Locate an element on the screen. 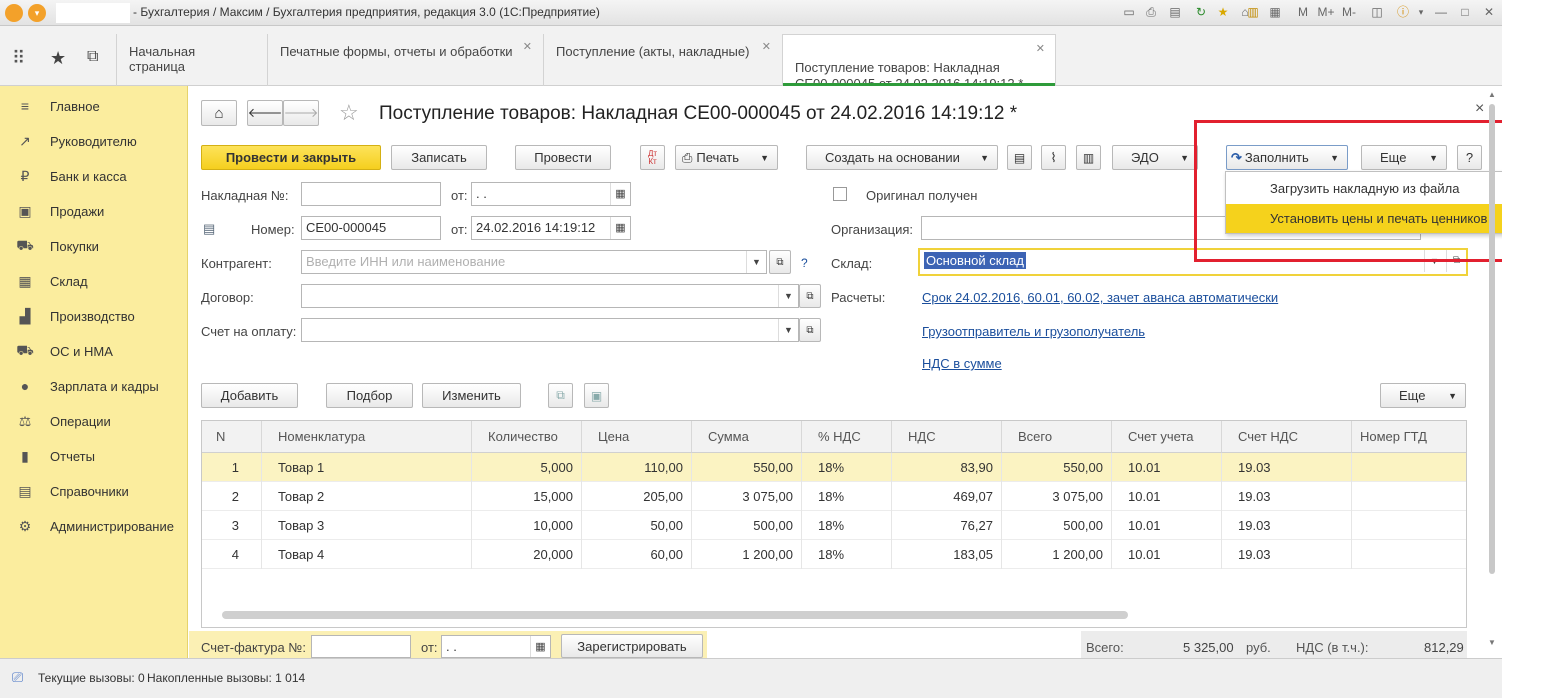 Image resolution: width=1548 pixels, height=698 pixels. total-cell: 550,00 is located at coordinates (1057, 467).